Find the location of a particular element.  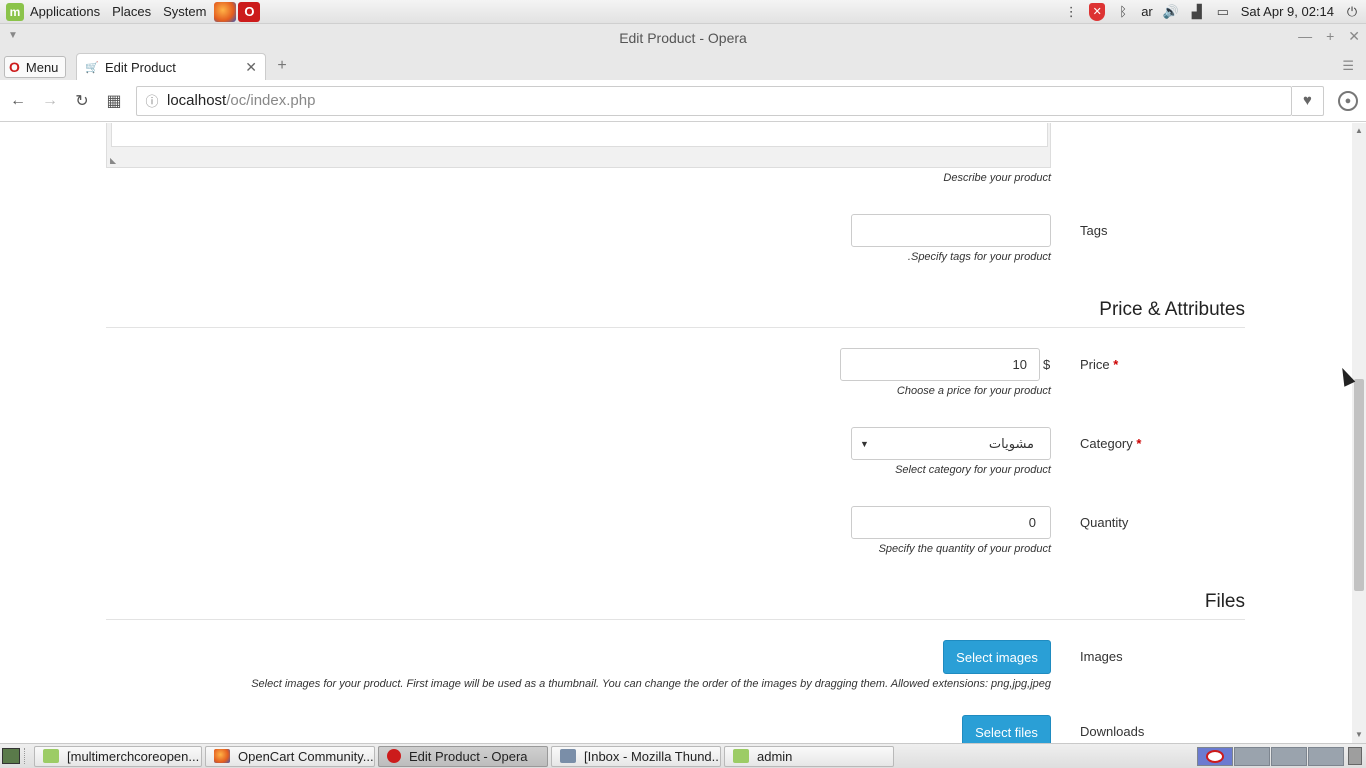

bookmark-heart-icon: ♥ is located at coordinates (1308, 100).